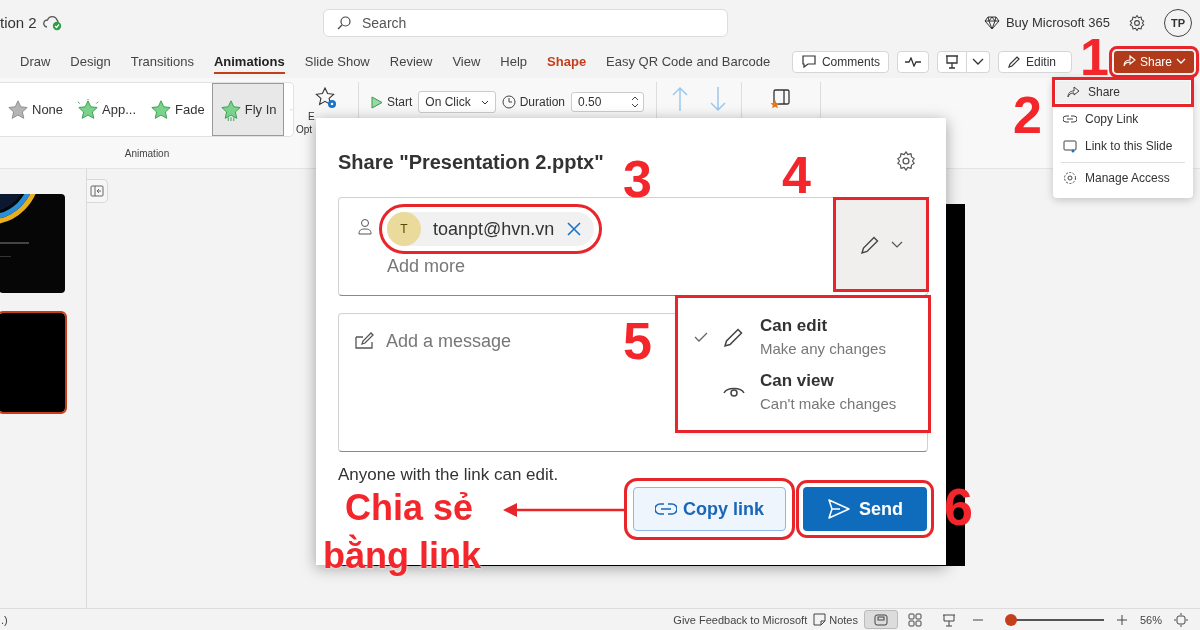  I want to click on permission-option: Can view Can't make changes, so click(787, 391).